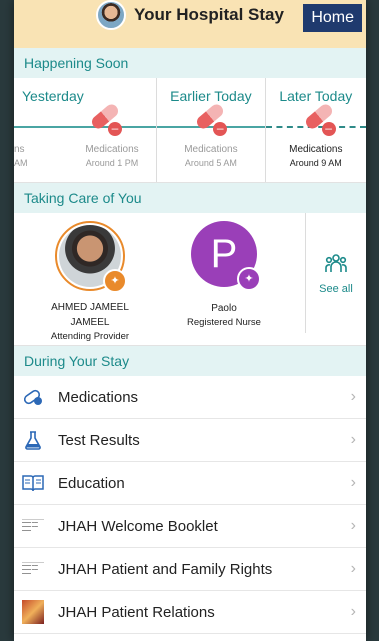 This screenshot has height=641, width=379. I want to click on happening-soon-header: Happening Soon, so click(190, 63).